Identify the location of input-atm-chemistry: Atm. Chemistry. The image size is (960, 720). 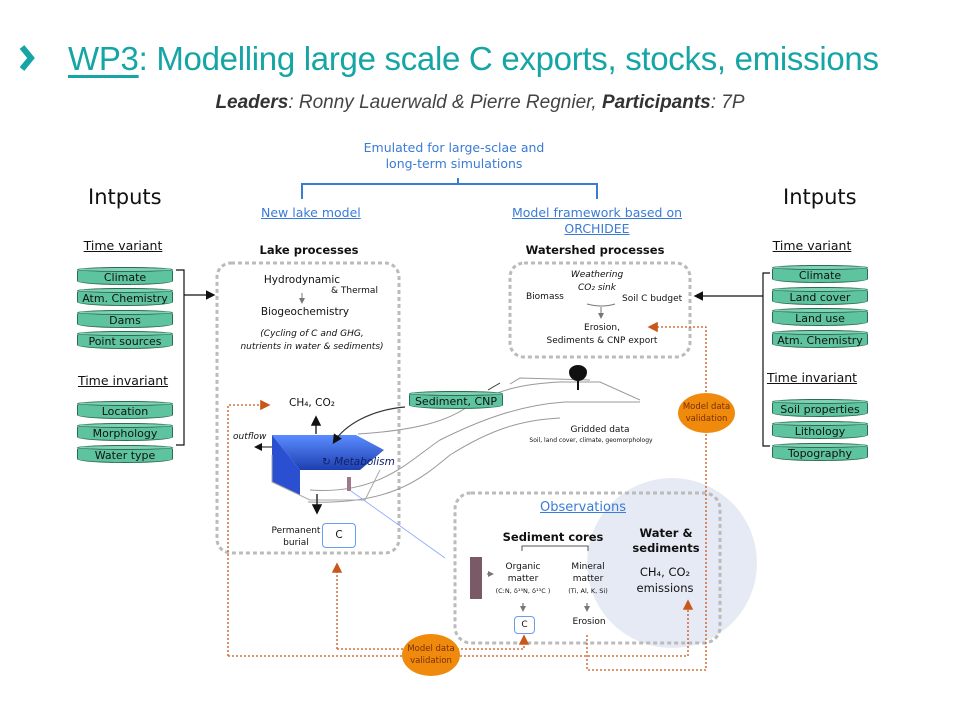
(125, 297).